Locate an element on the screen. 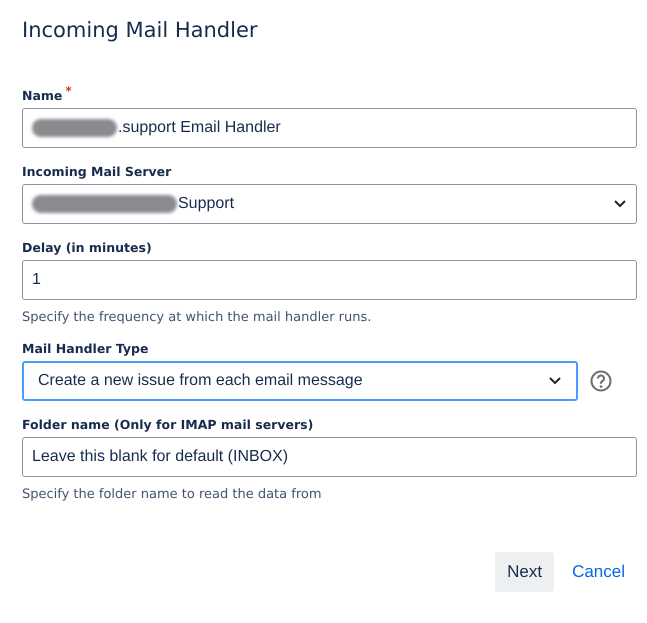  input-field: 1 is located at coordinates (329, 280).